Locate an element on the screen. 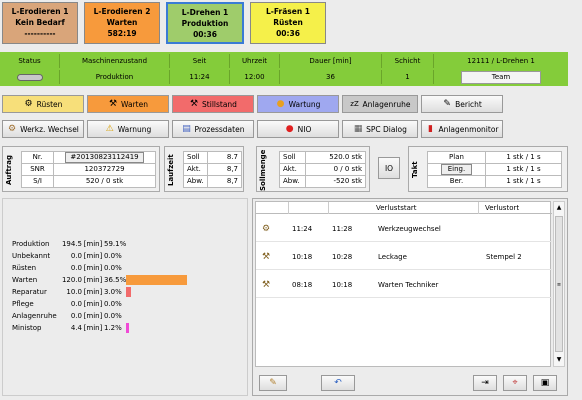 This screenshot has height=400, width=582. dauer-value: 36 is located at coordinates (331, 77).